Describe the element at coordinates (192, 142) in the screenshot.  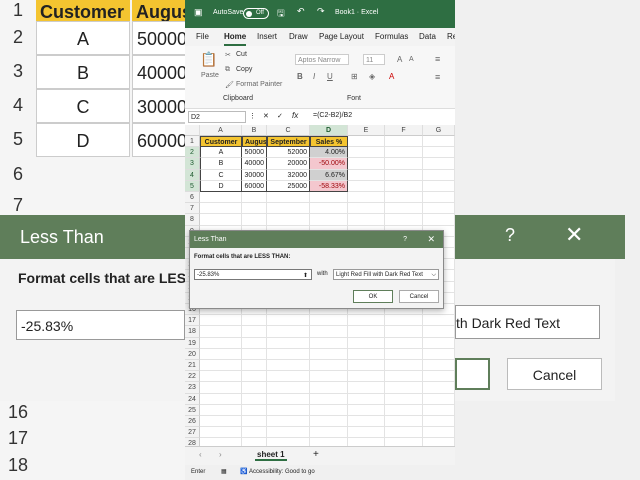
I see `row-header: 1` at that location.